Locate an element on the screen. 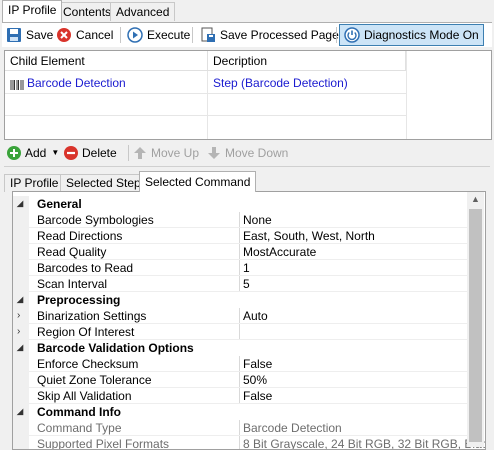  category-preprocessing: ◢ Preprocessing is located at coordinates (240, 300).